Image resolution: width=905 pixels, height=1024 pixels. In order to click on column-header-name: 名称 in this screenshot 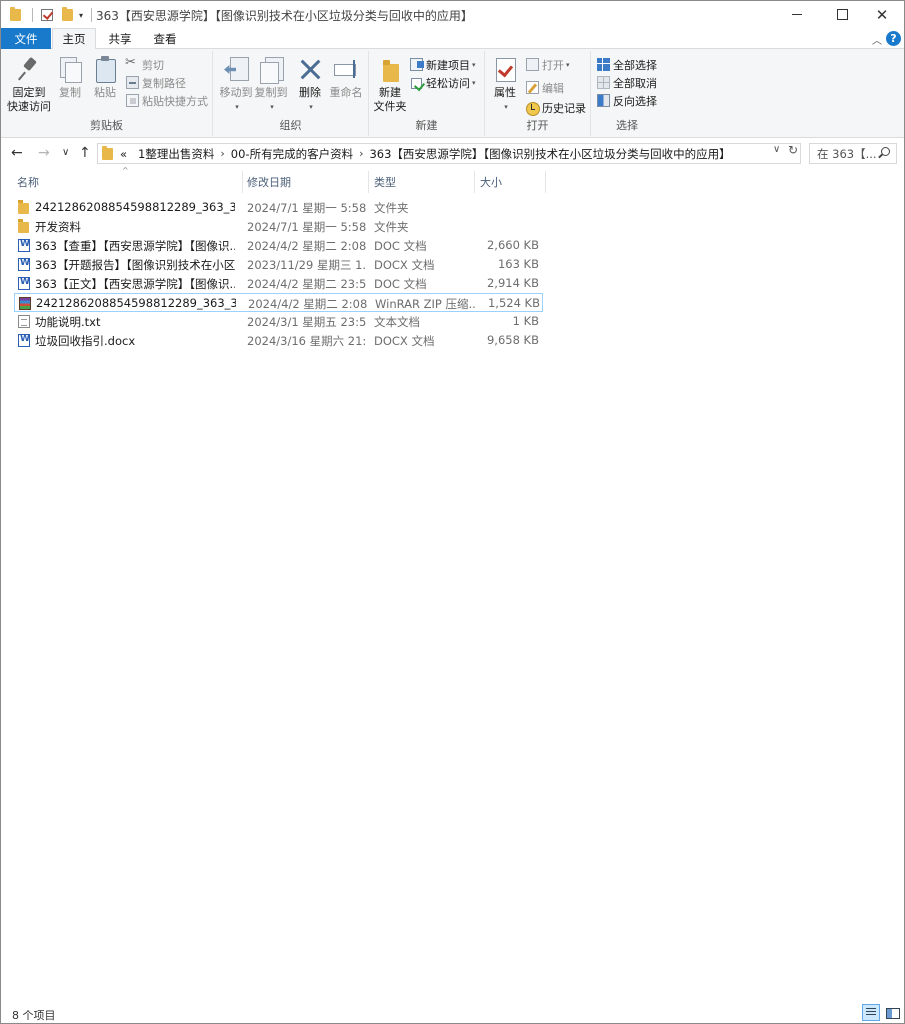, I will do `click(28, 182)`.